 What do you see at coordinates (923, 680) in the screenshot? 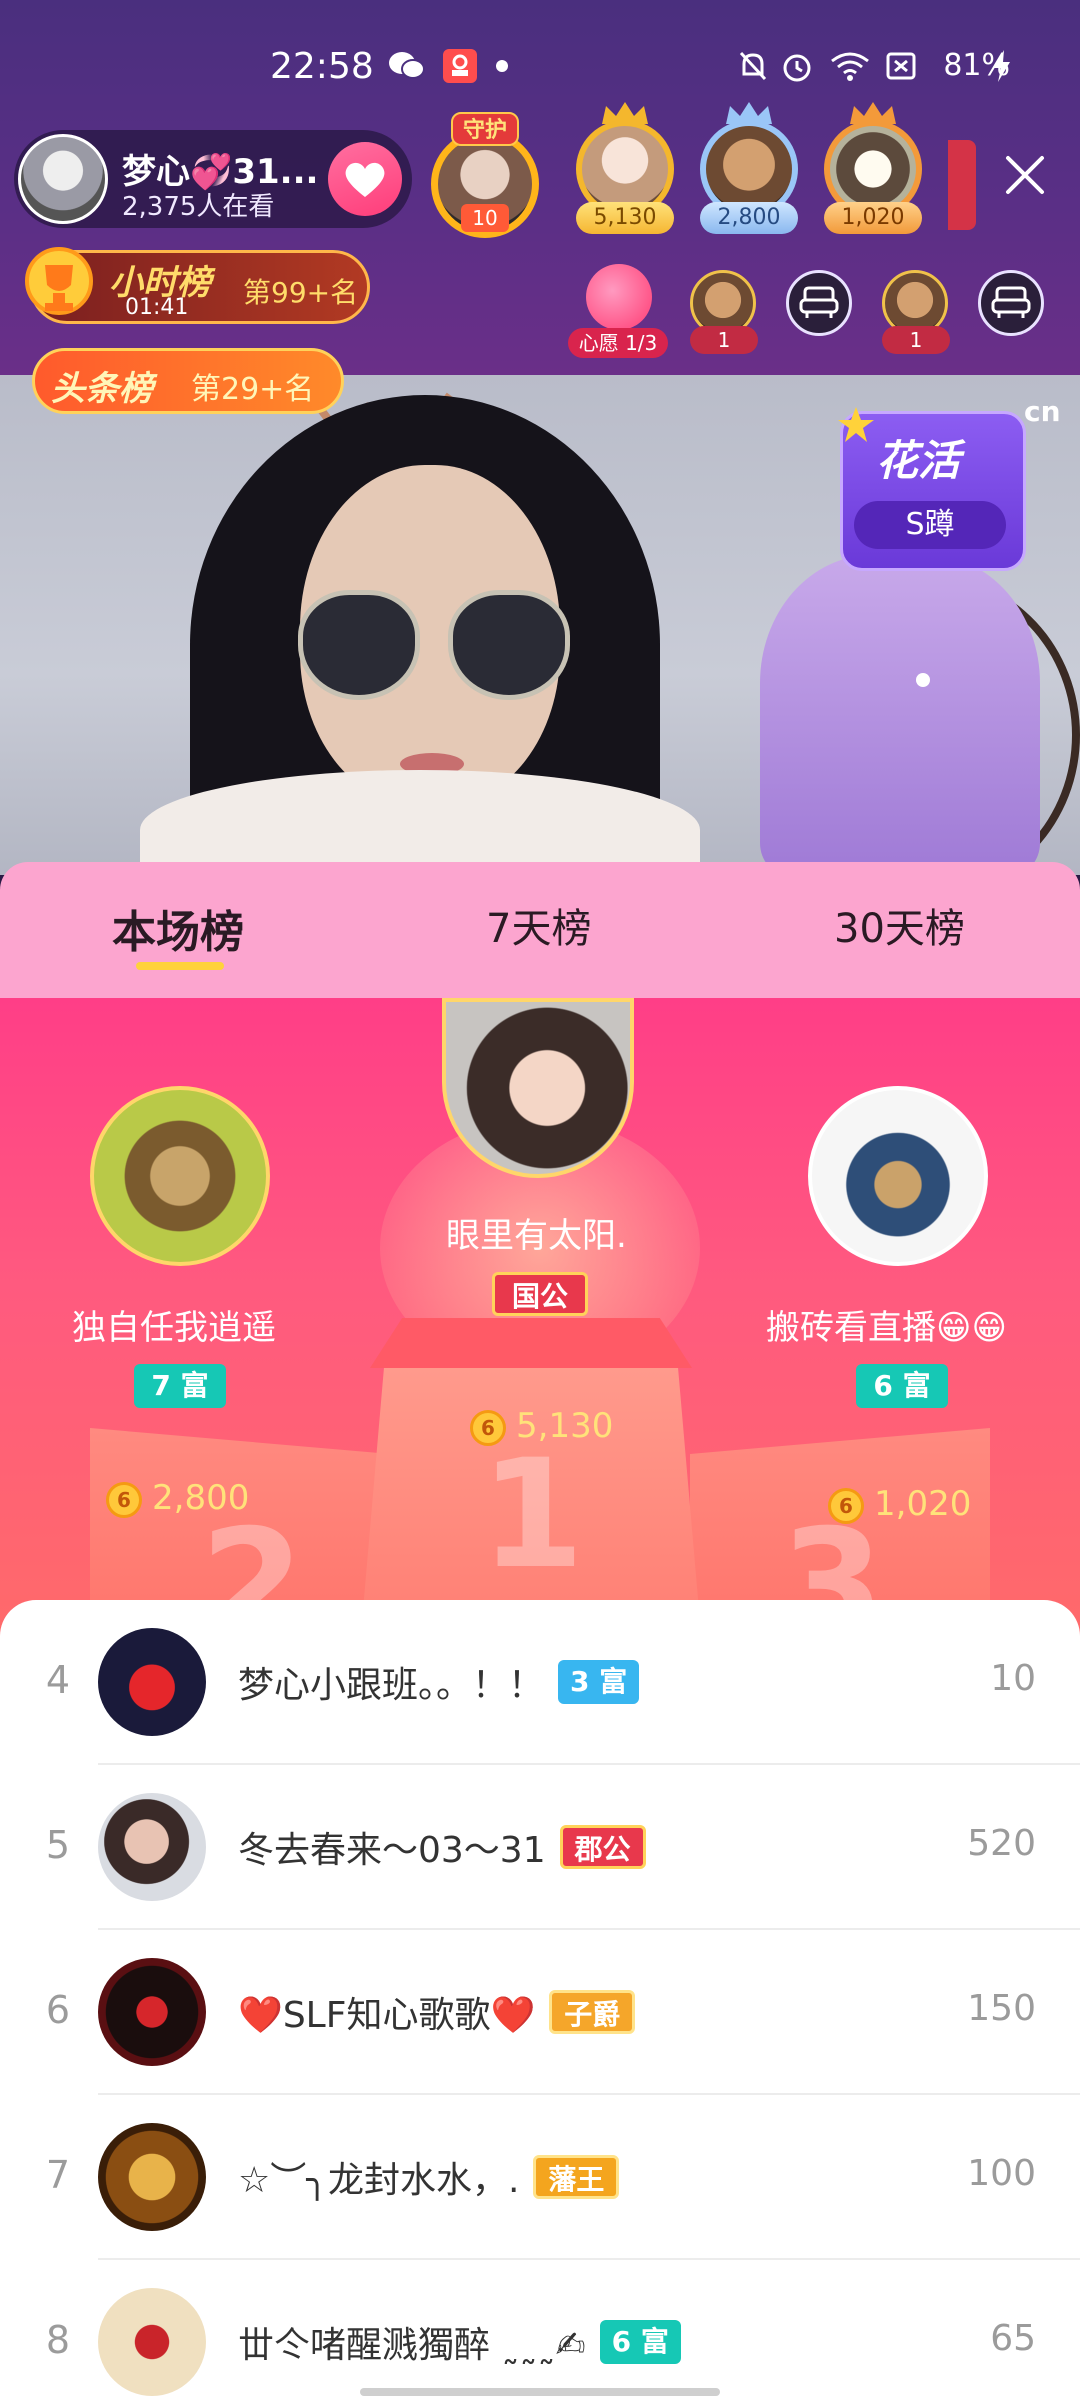
I see `page-indicator-dot` at bounding box center [923, 680].